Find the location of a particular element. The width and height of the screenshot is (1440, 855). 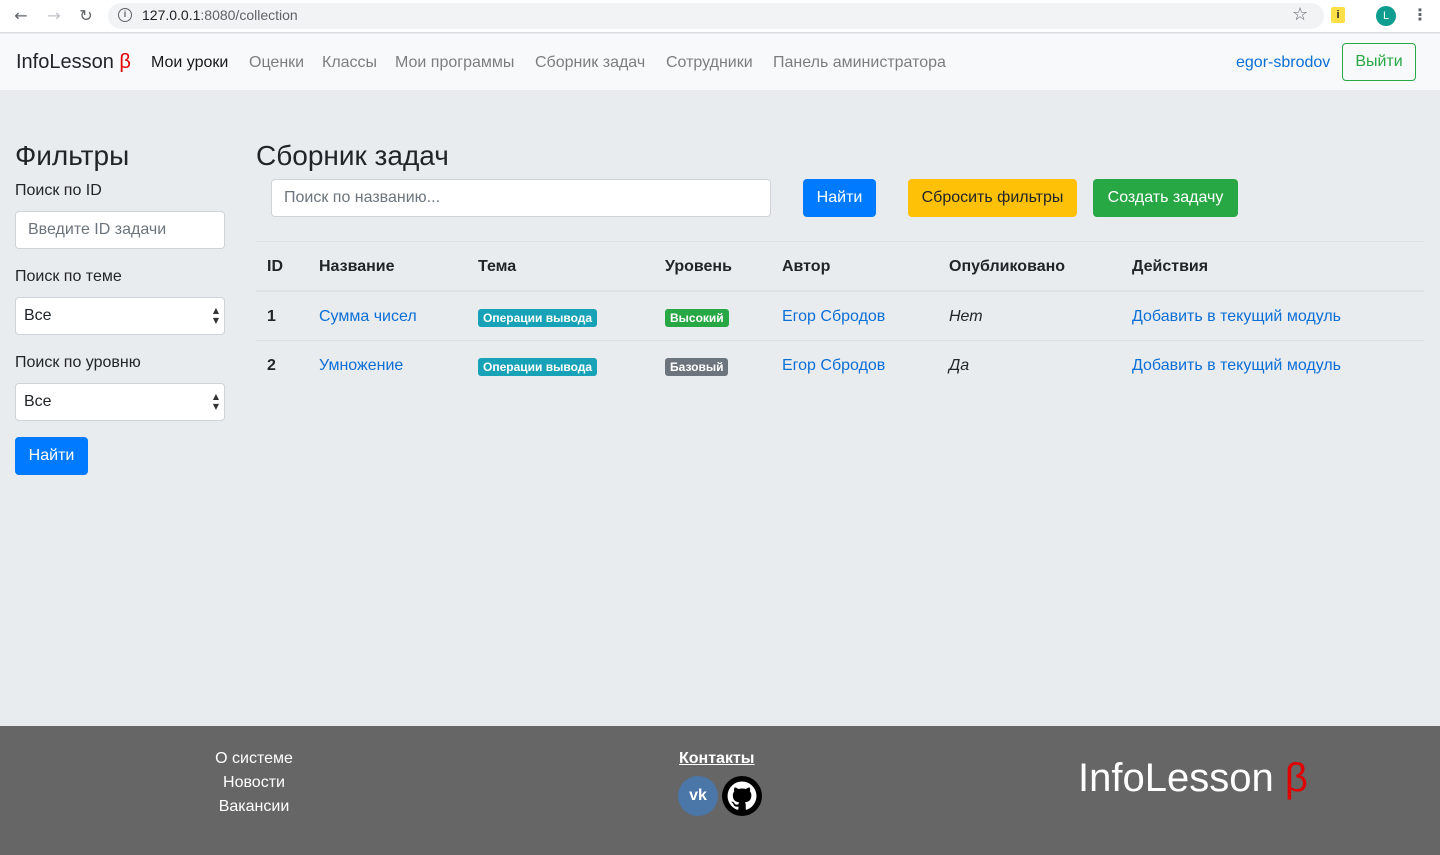

task-name-link: Умножение is located at coordinates (361, 366).